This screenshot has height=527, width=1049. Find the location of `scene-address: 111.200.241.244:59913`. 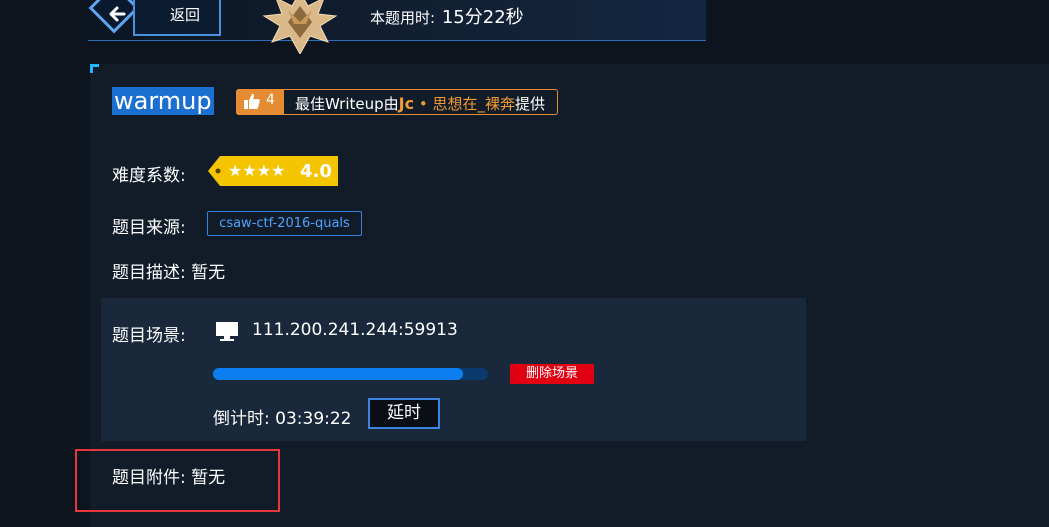

scene-address: 111.200.241.244:59913 is located at coordinates (355, 330).